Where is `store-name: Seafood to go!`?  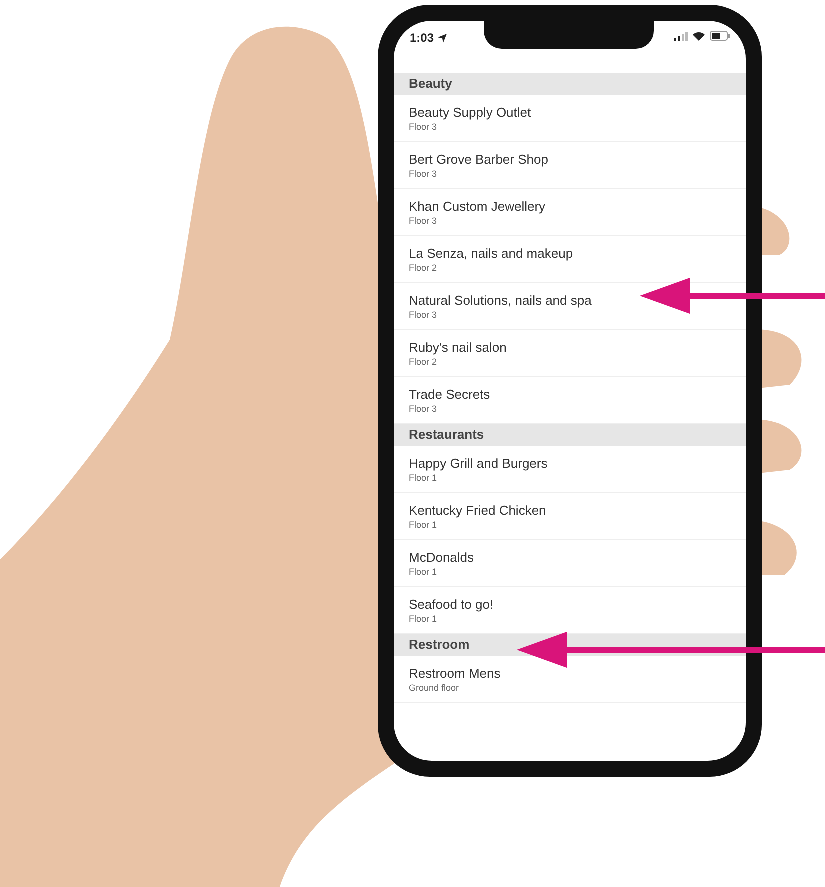
store-name: Seafood to go! is located at coordinates (452, 604).